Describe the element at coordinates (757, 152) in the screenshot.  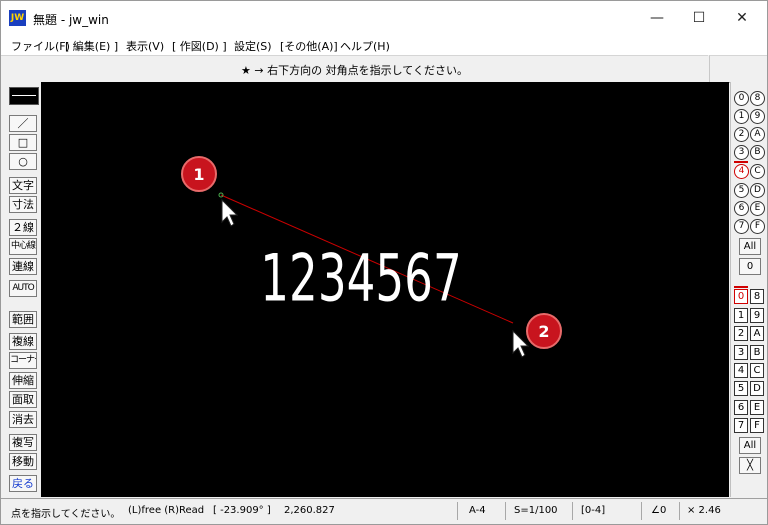
I see `layer-group-b: B` at that location.